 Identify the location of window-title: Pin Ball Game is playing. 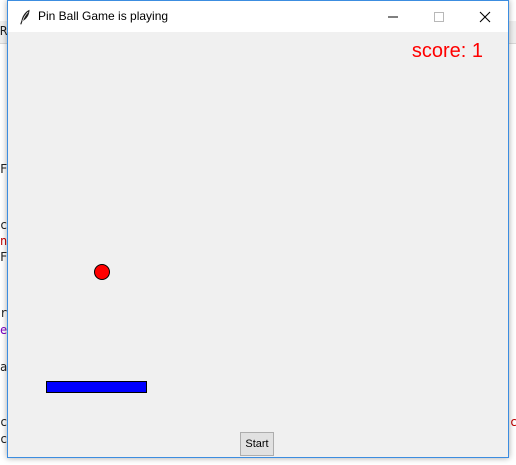
(103, 16).